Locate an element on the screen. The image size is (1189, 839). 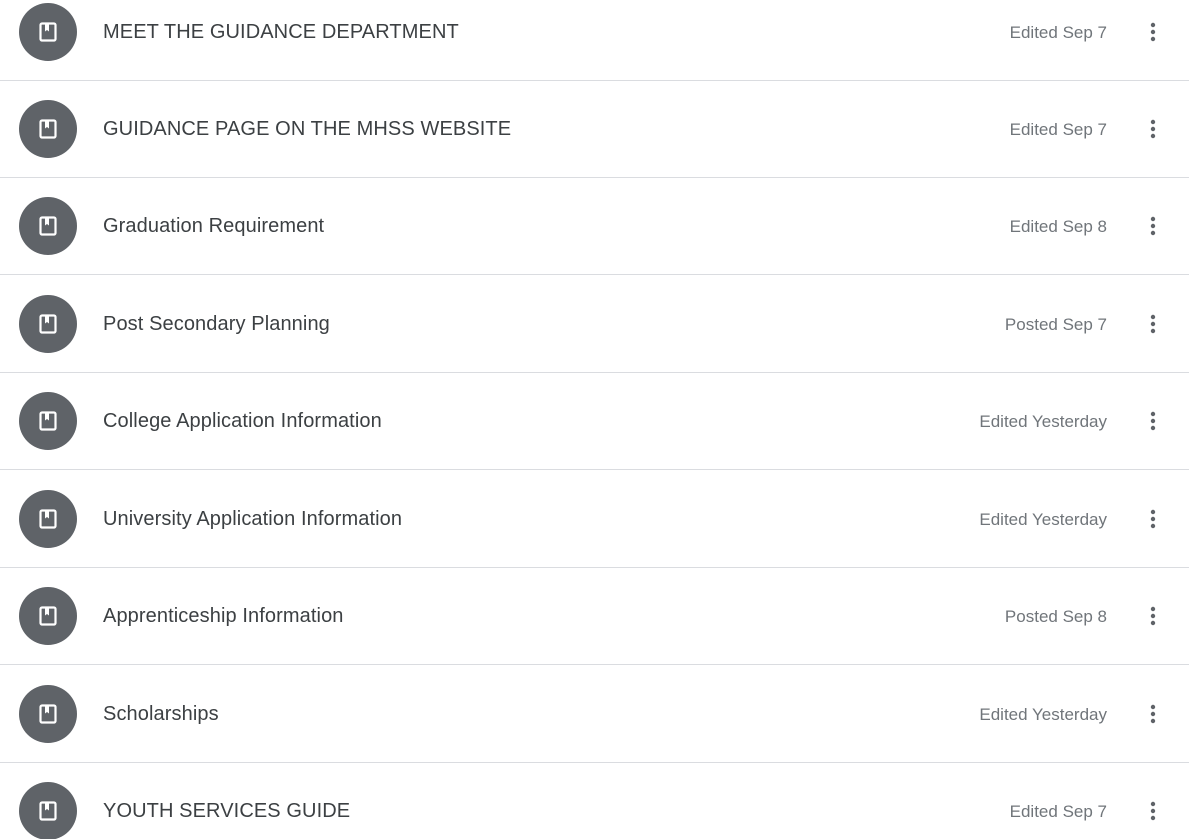
list-item: Scholarships Edited Yesterday is located at coordinates (594, 714).